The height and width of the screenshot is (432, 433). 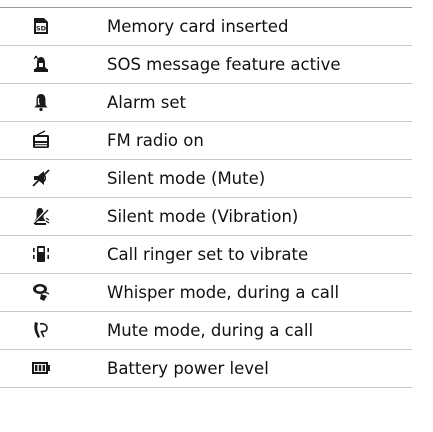 What do you see at coordinates (155, 140) in the screenshot?
I see `row-description: FM radio on` at bounding box center [155, 140].